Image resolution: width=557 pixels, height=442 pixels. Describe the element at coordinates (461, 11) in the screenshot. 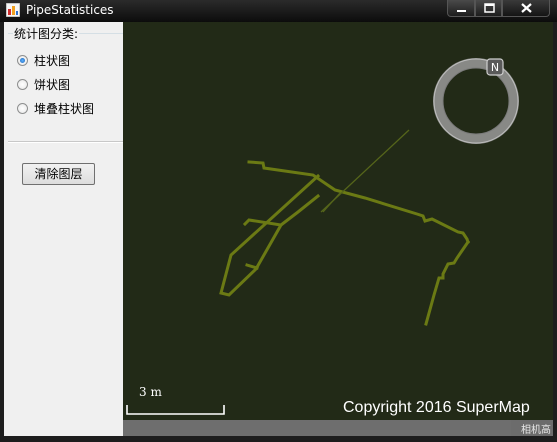

I see `minimize-icon` at that location.